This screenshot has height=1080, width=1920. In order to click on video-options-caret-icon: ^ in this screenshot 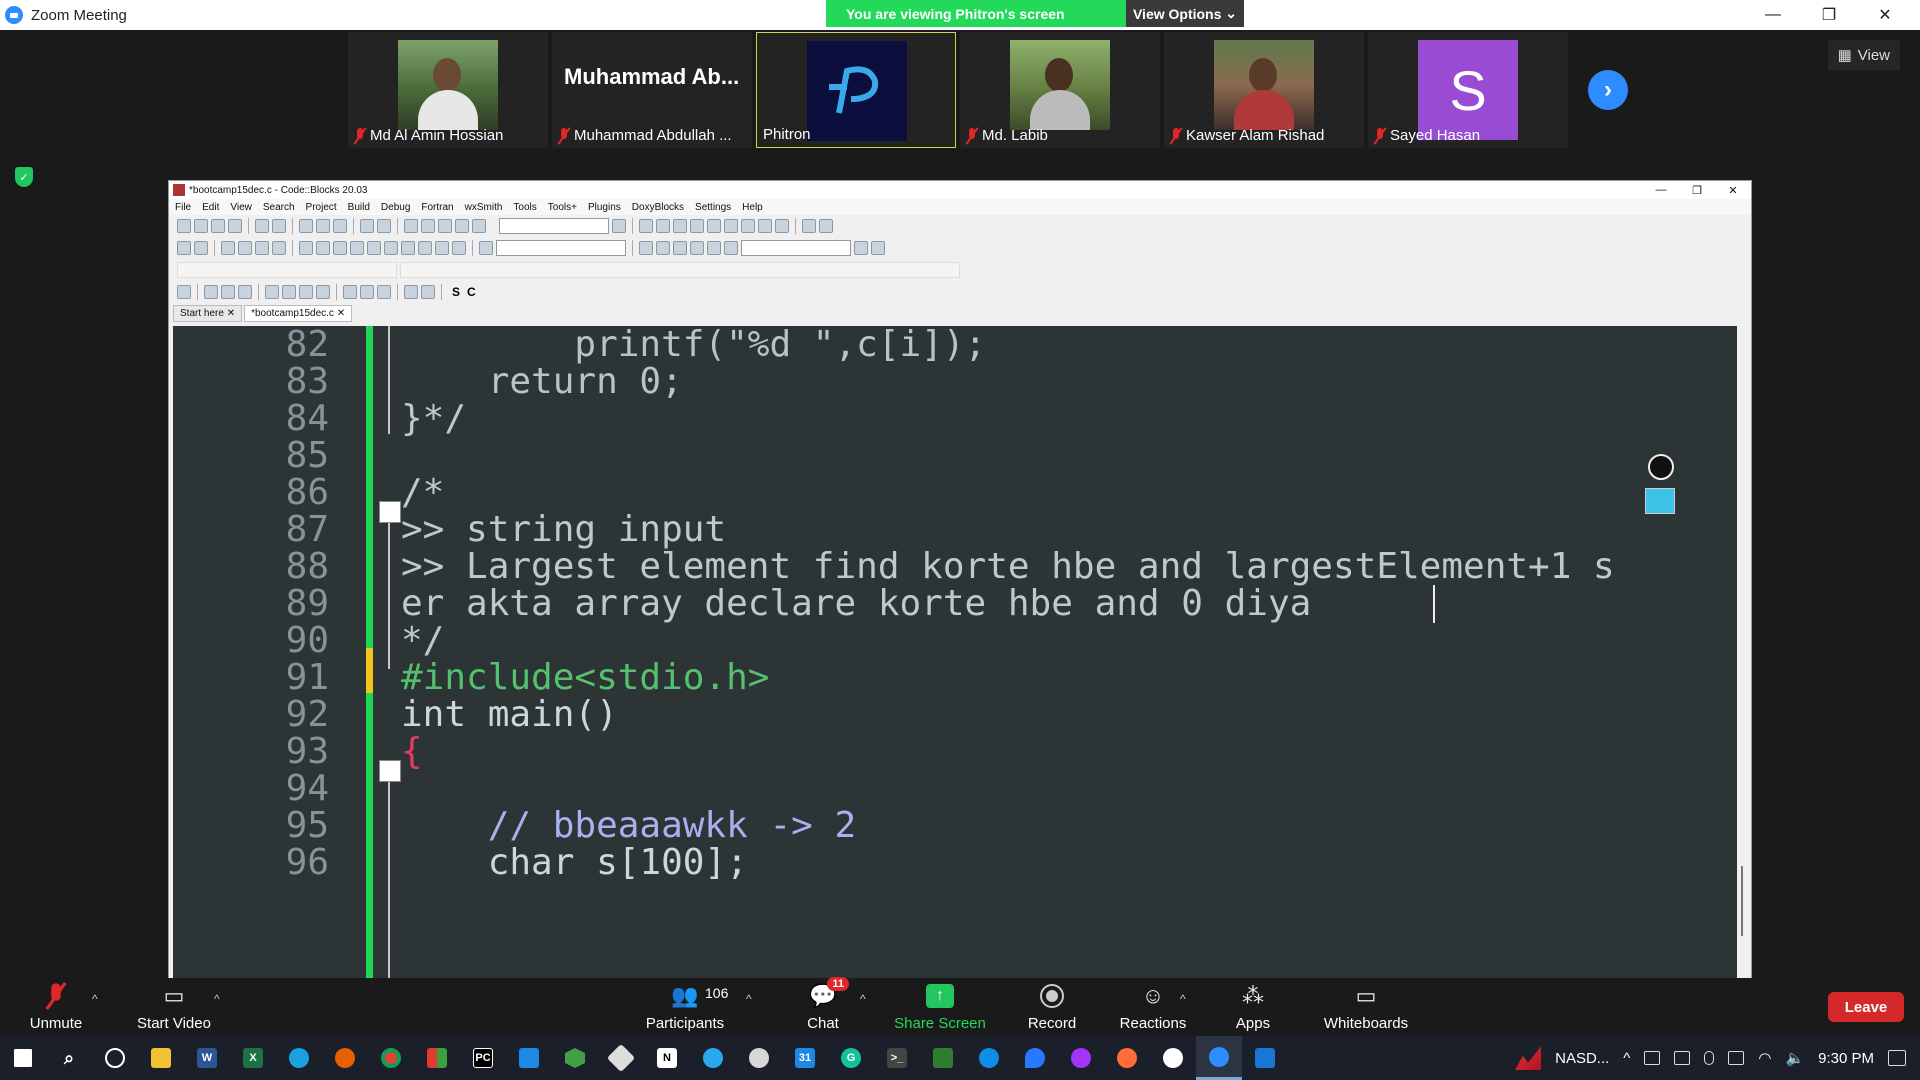, I will do `click(217, 999)`.